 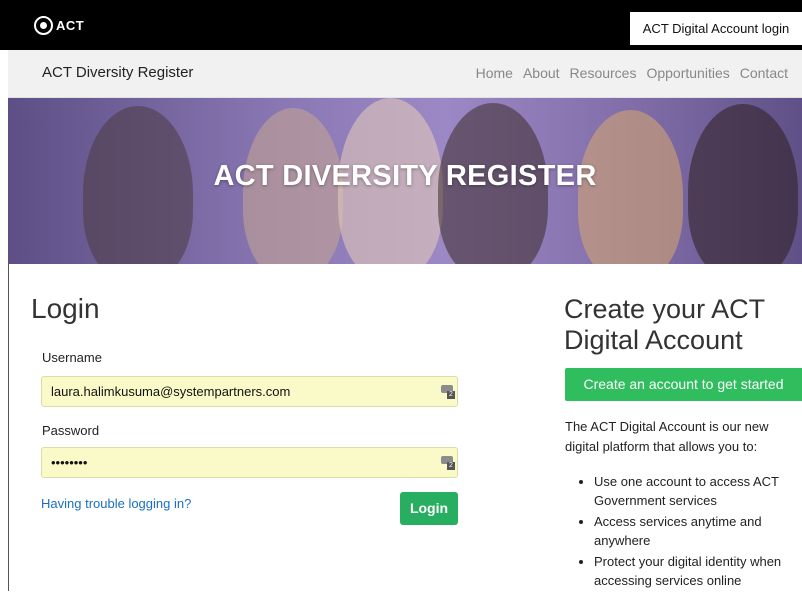 I want to click on password-input: •••••••• 2, so click(x=249, y=462).